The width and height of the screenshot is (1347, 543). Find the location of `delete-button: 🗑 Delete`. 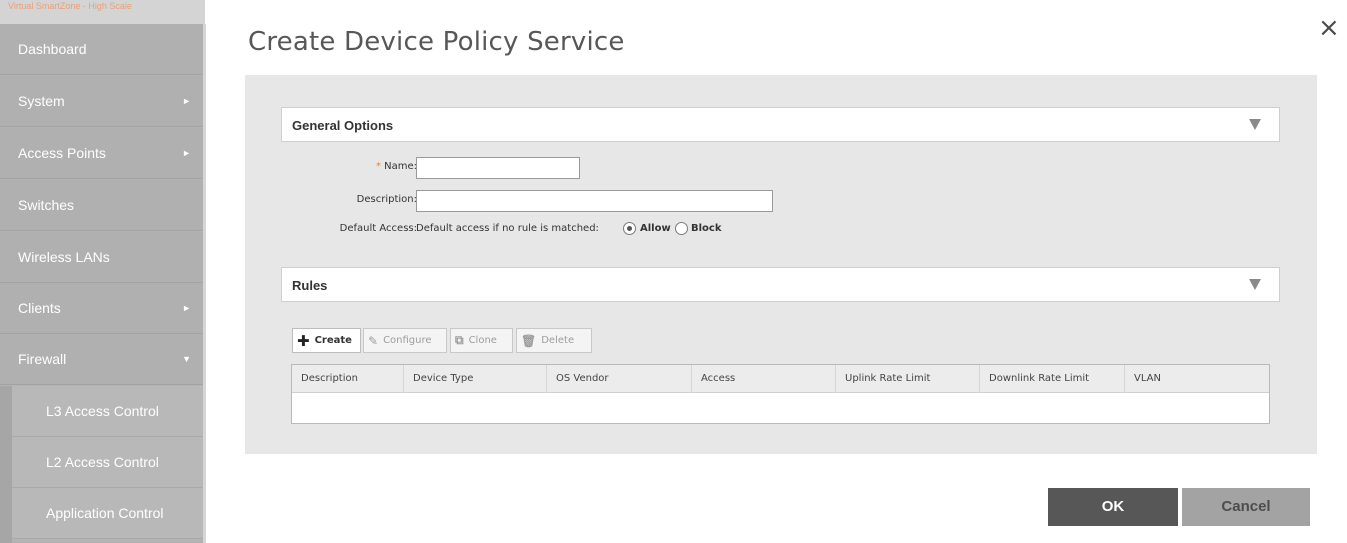

delete-button: 🗑 Delete is located at coordinates (554, 340).